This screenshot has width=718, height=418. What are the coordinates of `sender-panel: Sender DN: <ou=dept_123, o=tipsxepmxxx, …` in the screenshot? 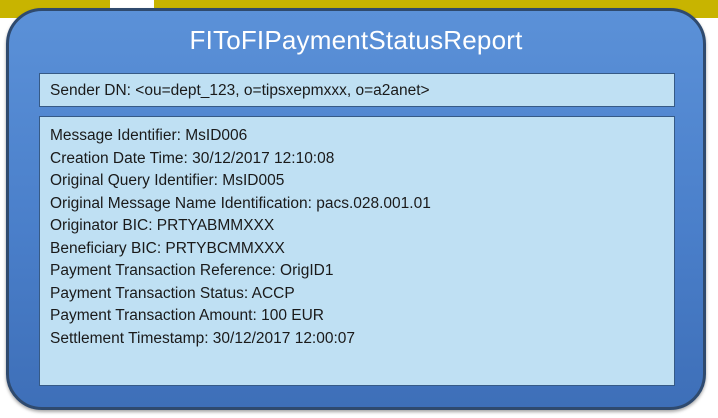 It's located at (357, 90).